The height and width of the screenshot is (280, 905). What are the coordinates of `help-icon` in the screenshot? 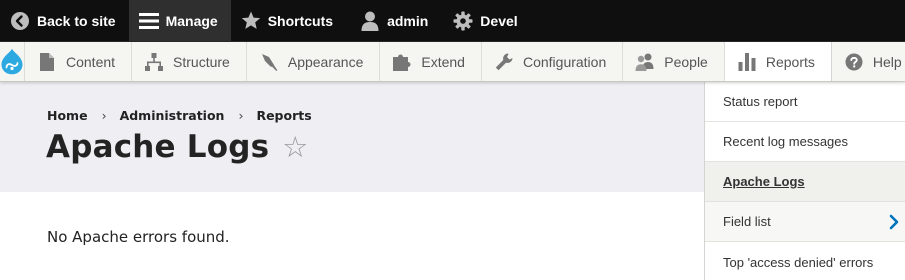 It's located at (854, 62).